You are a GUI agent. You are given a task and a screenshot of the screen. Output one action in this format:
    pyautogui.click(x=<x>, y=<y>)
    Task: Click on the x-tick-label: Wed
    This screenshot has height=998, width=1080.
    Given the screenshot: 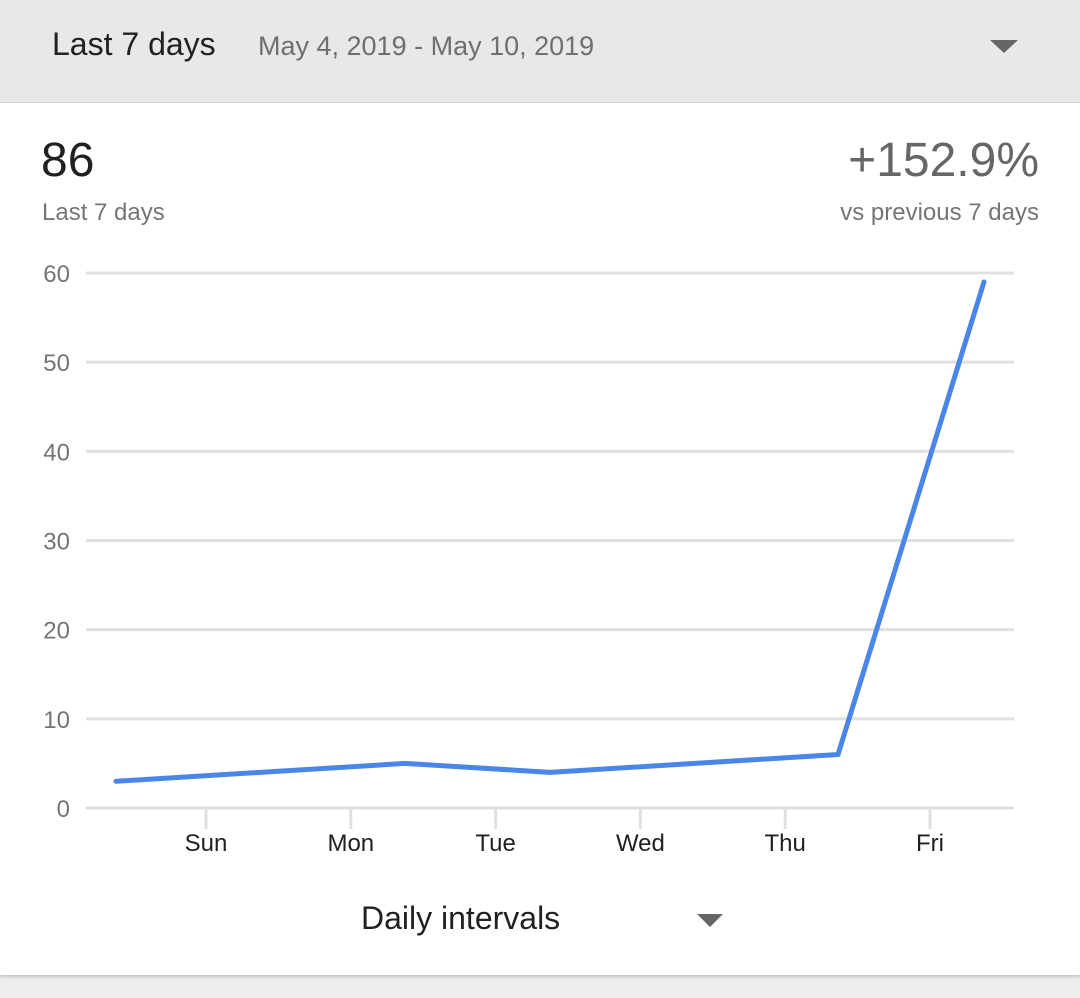 What is the action you would take?
    pyautogui.click(x=640, y=843)
    